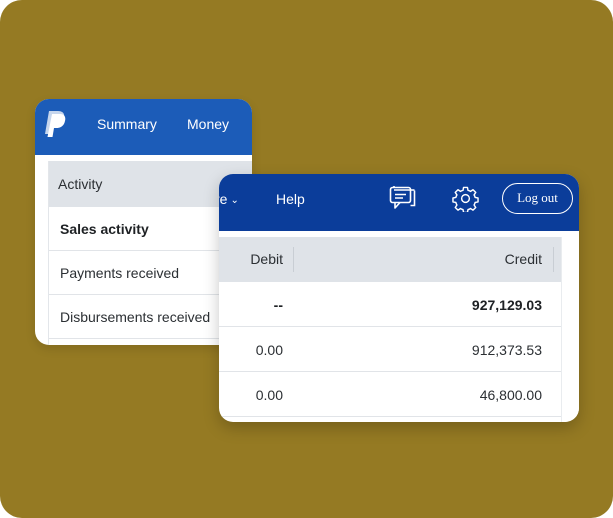 This screenshot has width=613, height=518. What do you see at coordinates (54, 124) in the screenshot?
I see `paypal-logo-icon` at bounding box center [54, 124].